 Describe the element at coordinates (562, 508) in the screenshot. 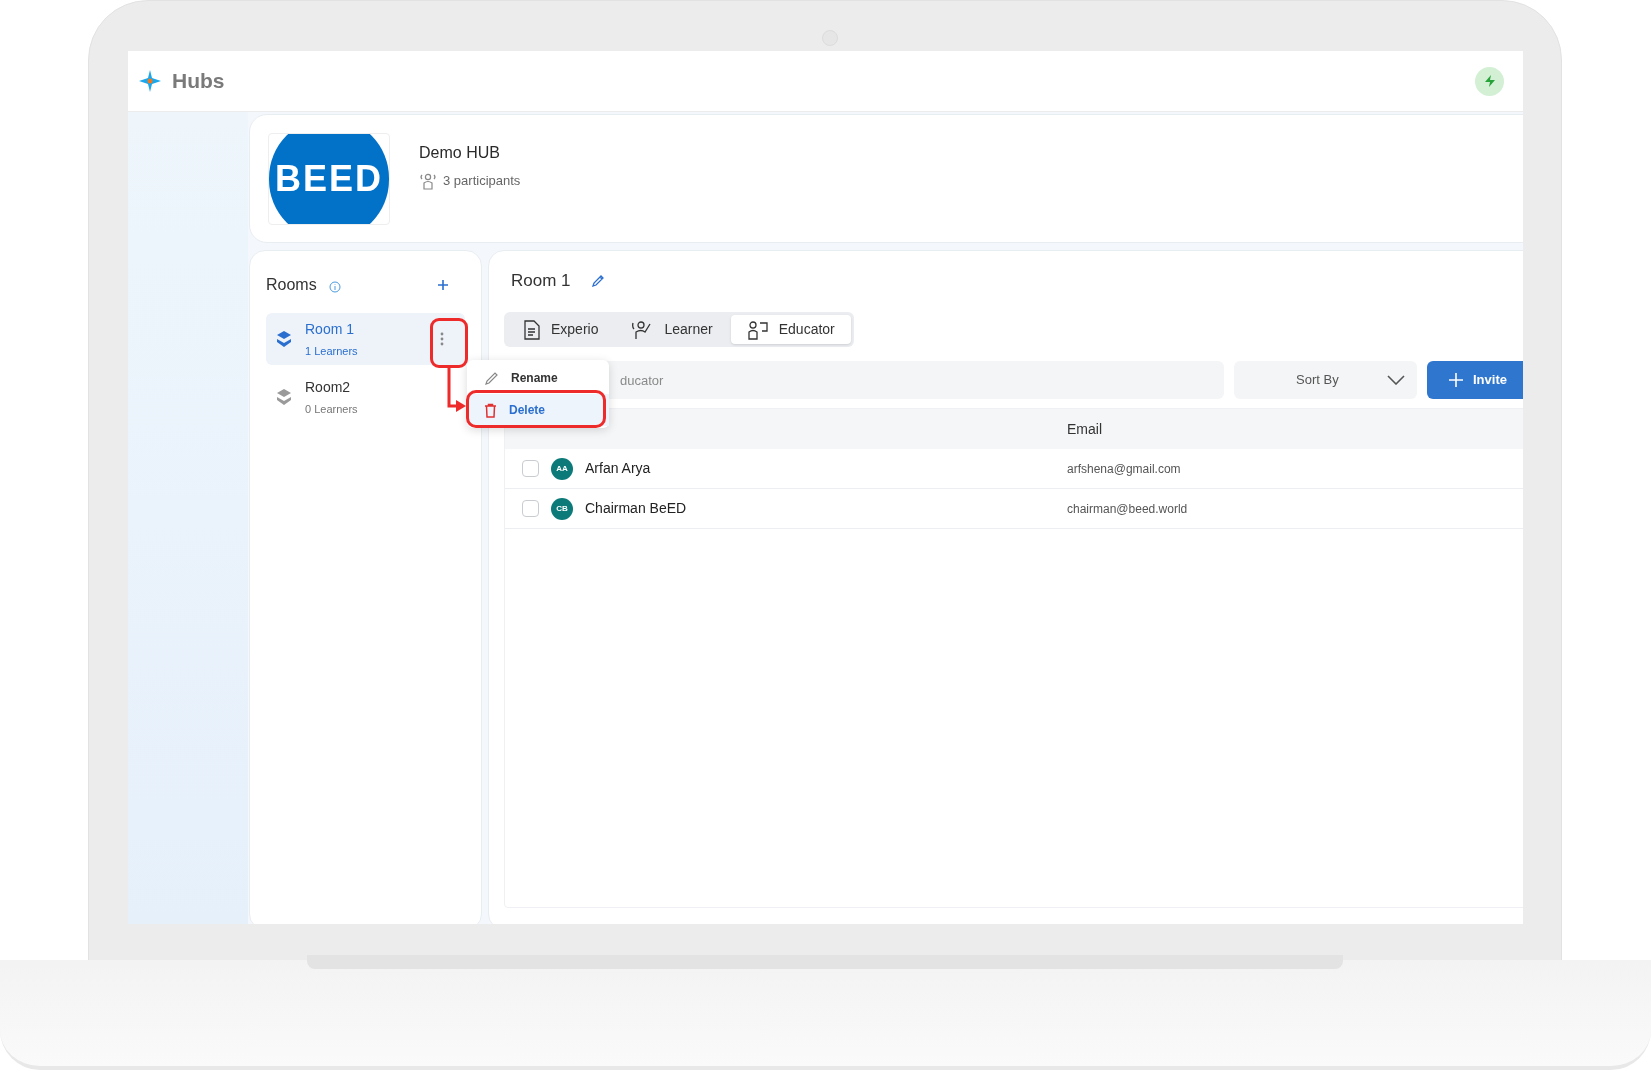

I see `avatar: CB` at that location.